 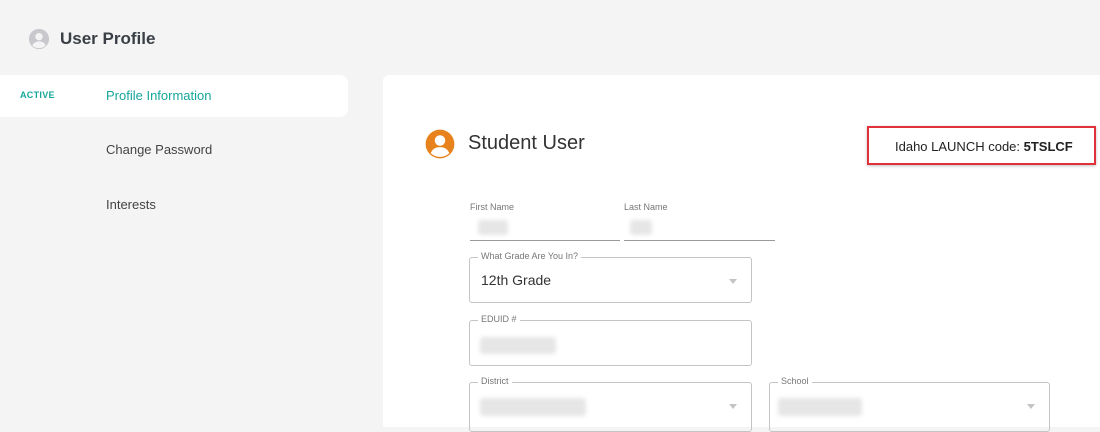 What do you see at coordinates (174, 205) in the screenshot?
I see `sidebar-item-interests: Interests` at bounding box center [174, 205].